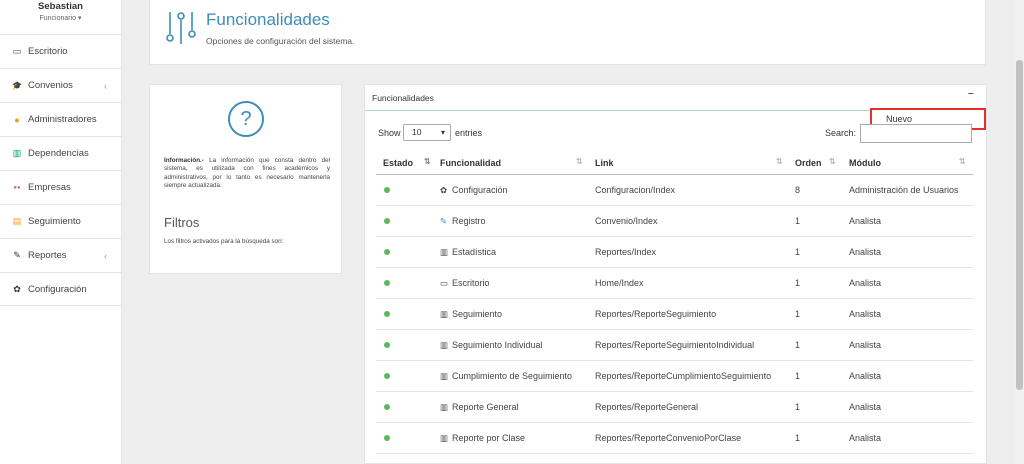 Image resolution: width=1024 pixels, height=464 pixels. What do you see at coordinates (60, 6) in the screenshot?
I see `user-name: Sebastian` at bounding box center [60, 6].